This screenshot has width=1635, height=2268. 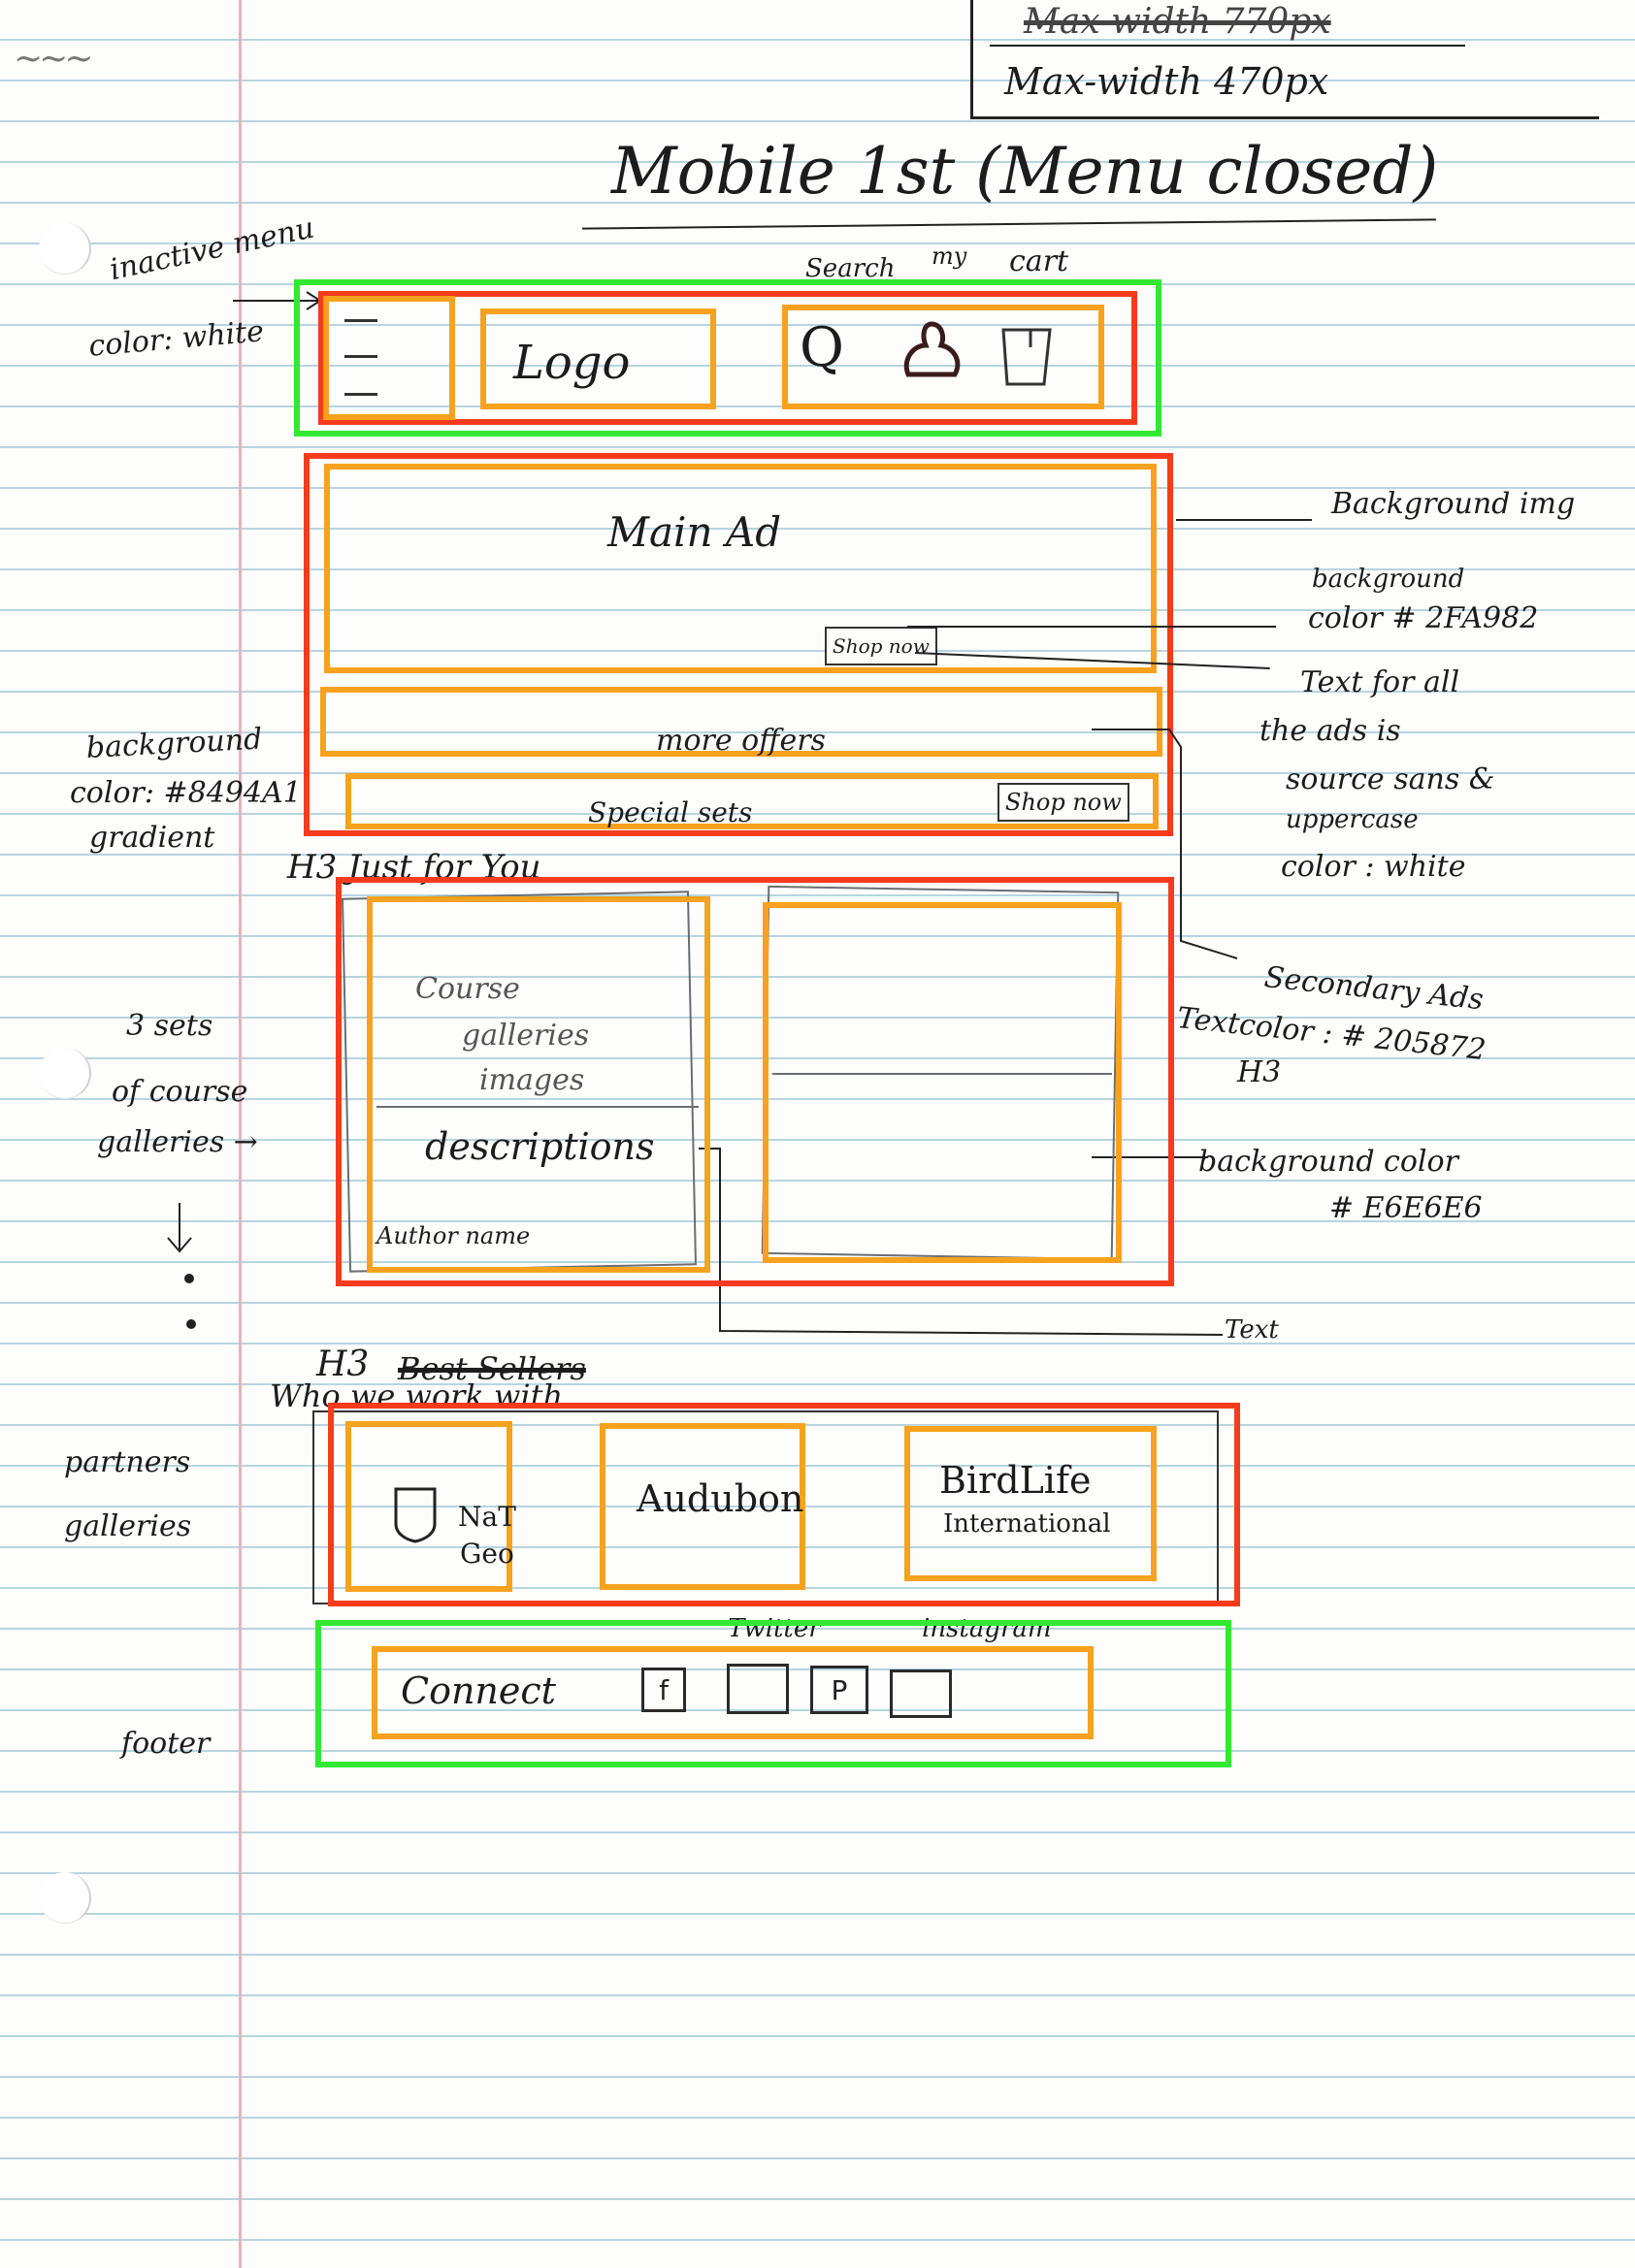 What do you see at coordinates (186, 793) in the screenshot?
I see `note-bg-hex: color: #8494A1` at bounding box center [186, 793].